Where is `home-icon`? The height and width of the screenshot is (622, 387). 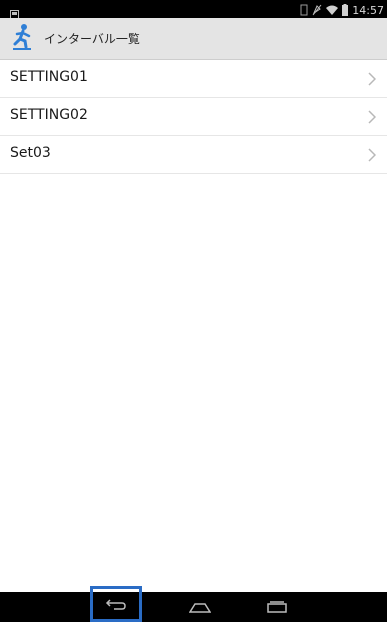 home-icon is located at coordinates (200, 607).